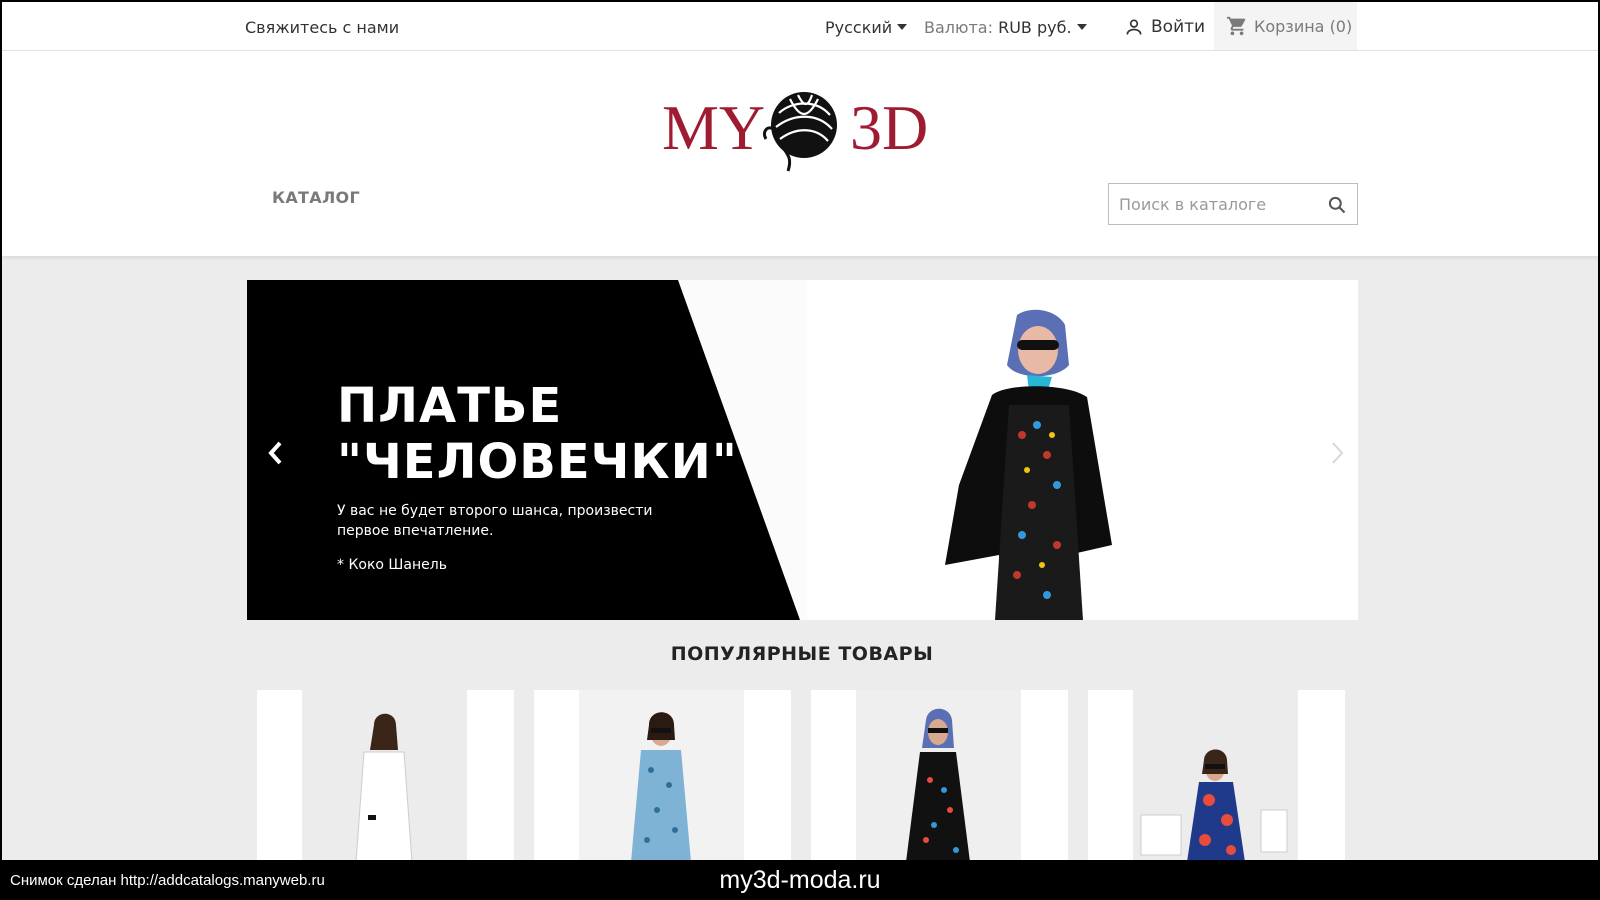 Image resolution: width=1600 pixels, height=900 pixels. Describe the element at coordinates (1035, 27) in the screenshot. I see `currency-value: RUB руб.` at that location.